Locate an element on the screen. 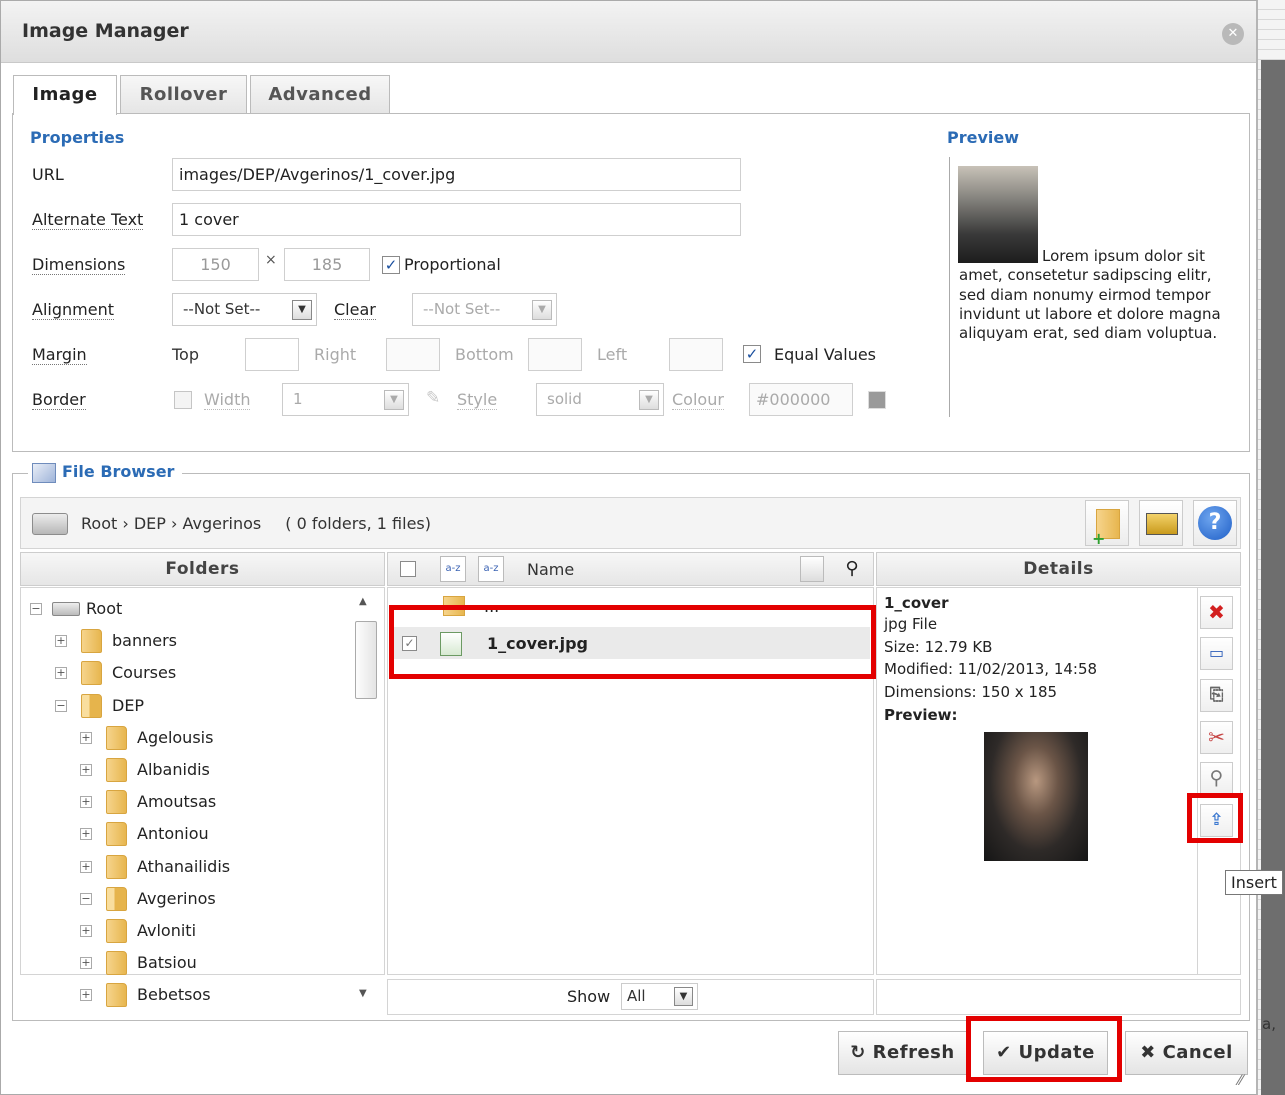  folder-item: + Batsiou is located at coordinates (205, 963).